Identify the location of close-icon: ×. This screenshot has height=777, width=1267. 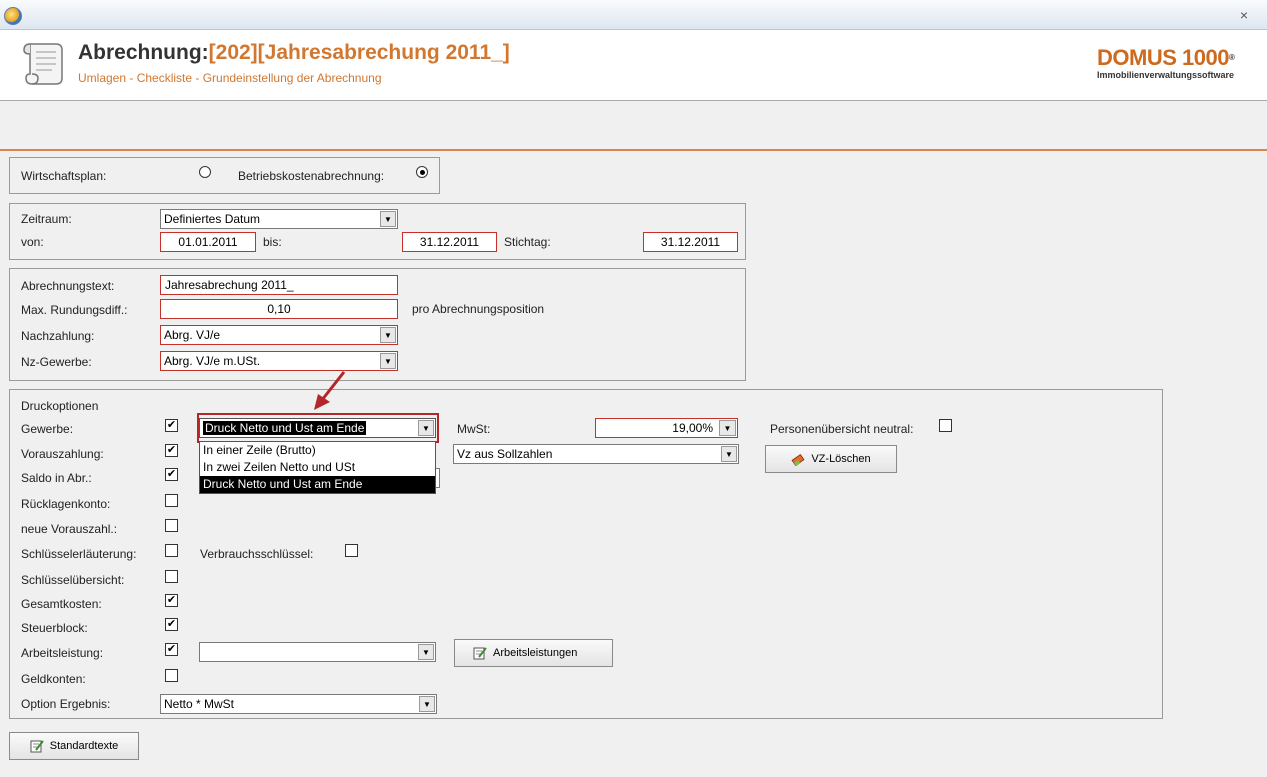
(1244, 15).